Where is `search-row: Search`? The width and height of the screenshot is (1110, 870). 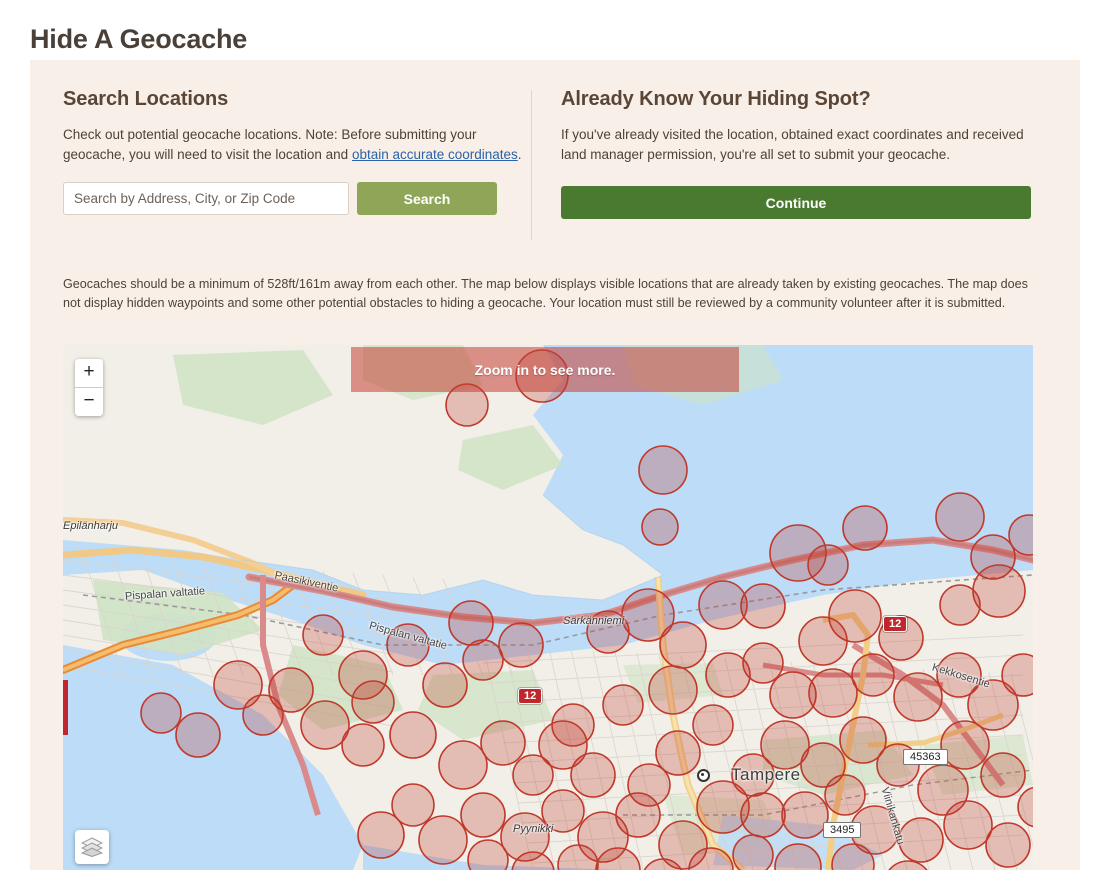 search-row: Search is located at coordinates (293, 198).